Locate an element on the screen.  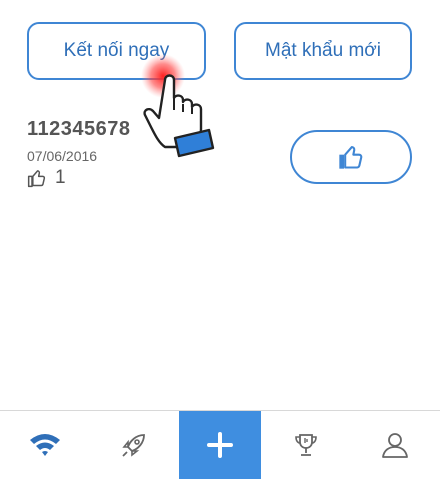
new-password-button: Mật khẩu mới is located at coordinates (323, 51).